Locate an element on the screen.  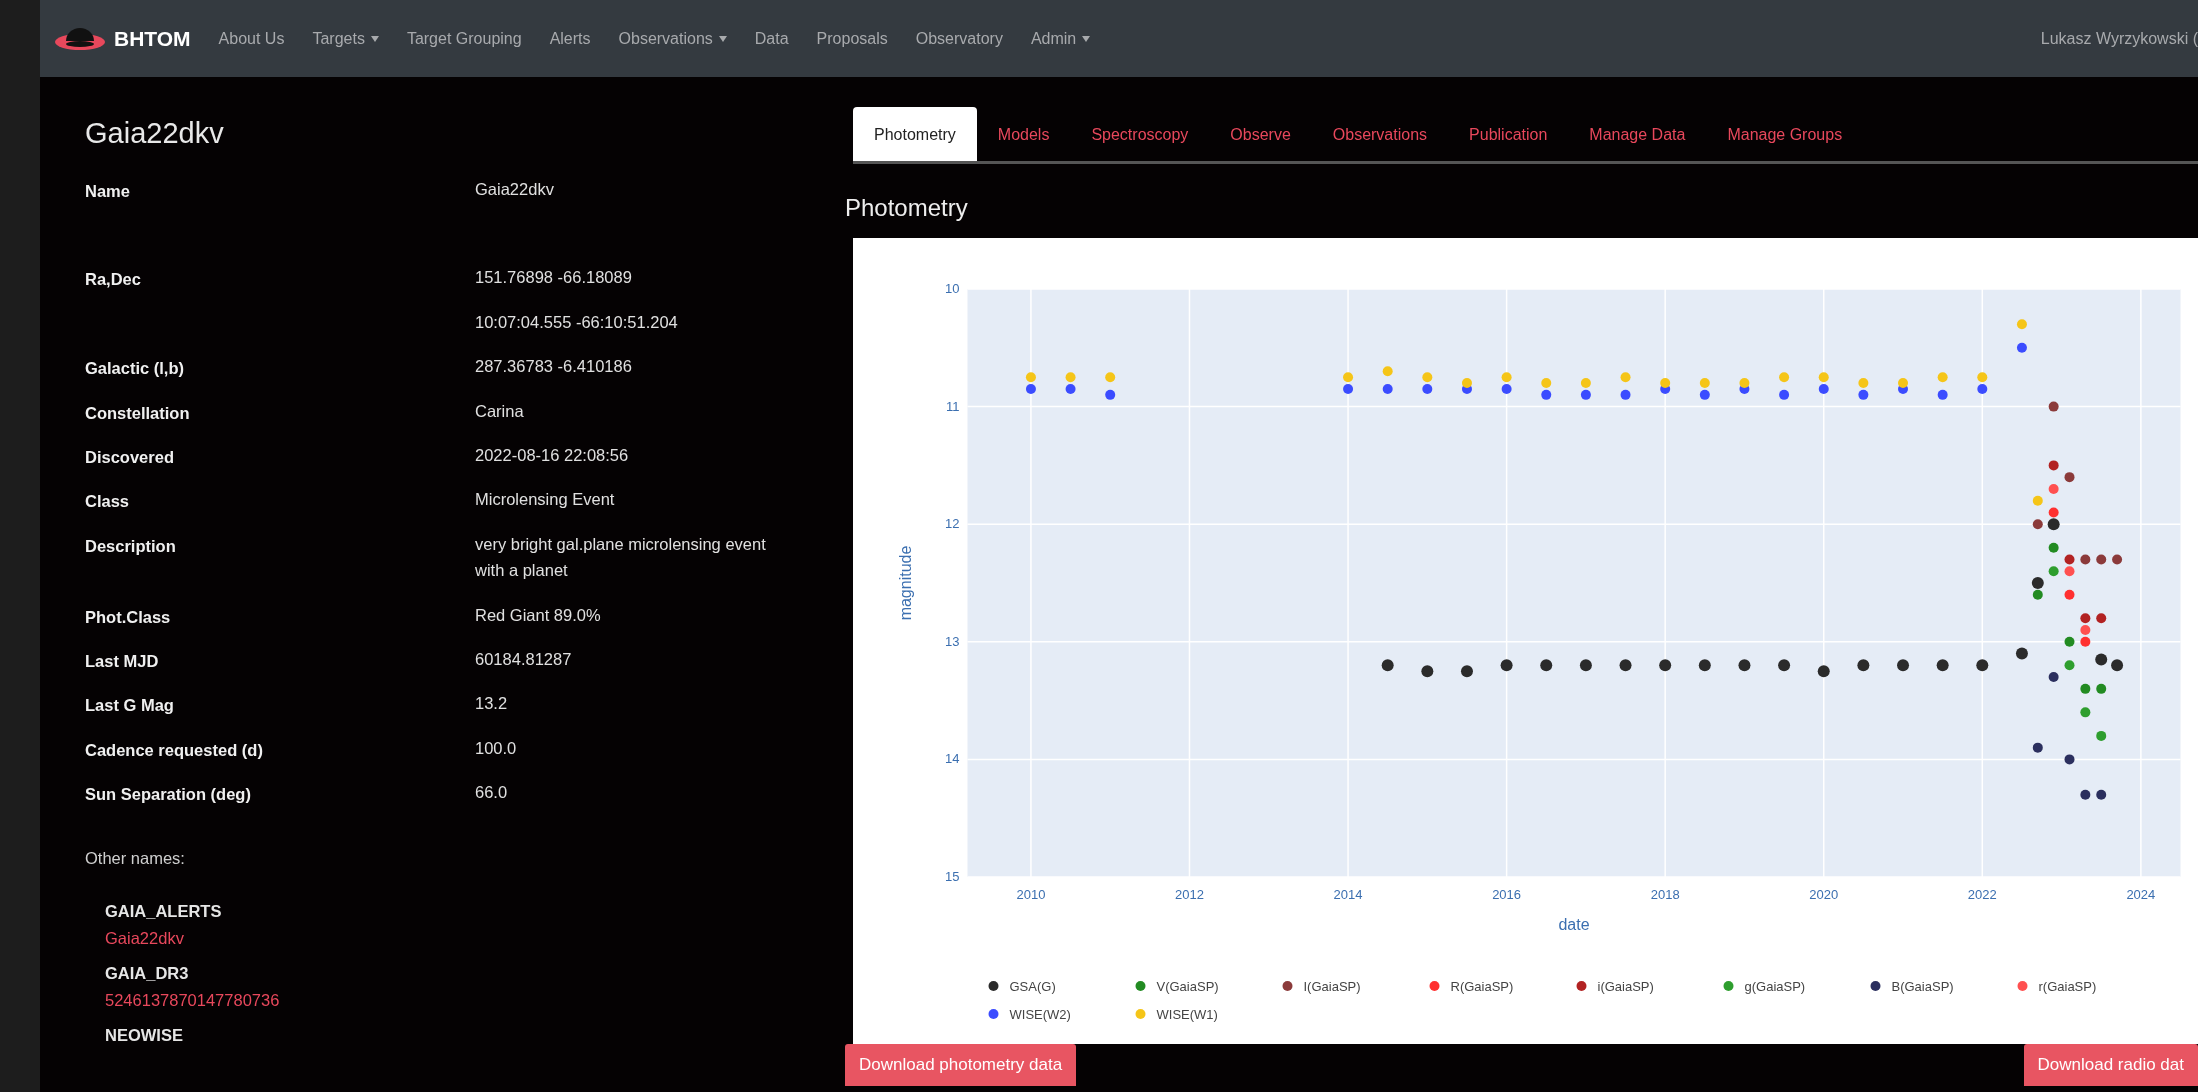
tab: Observations is located at coordinates (1380, 134).